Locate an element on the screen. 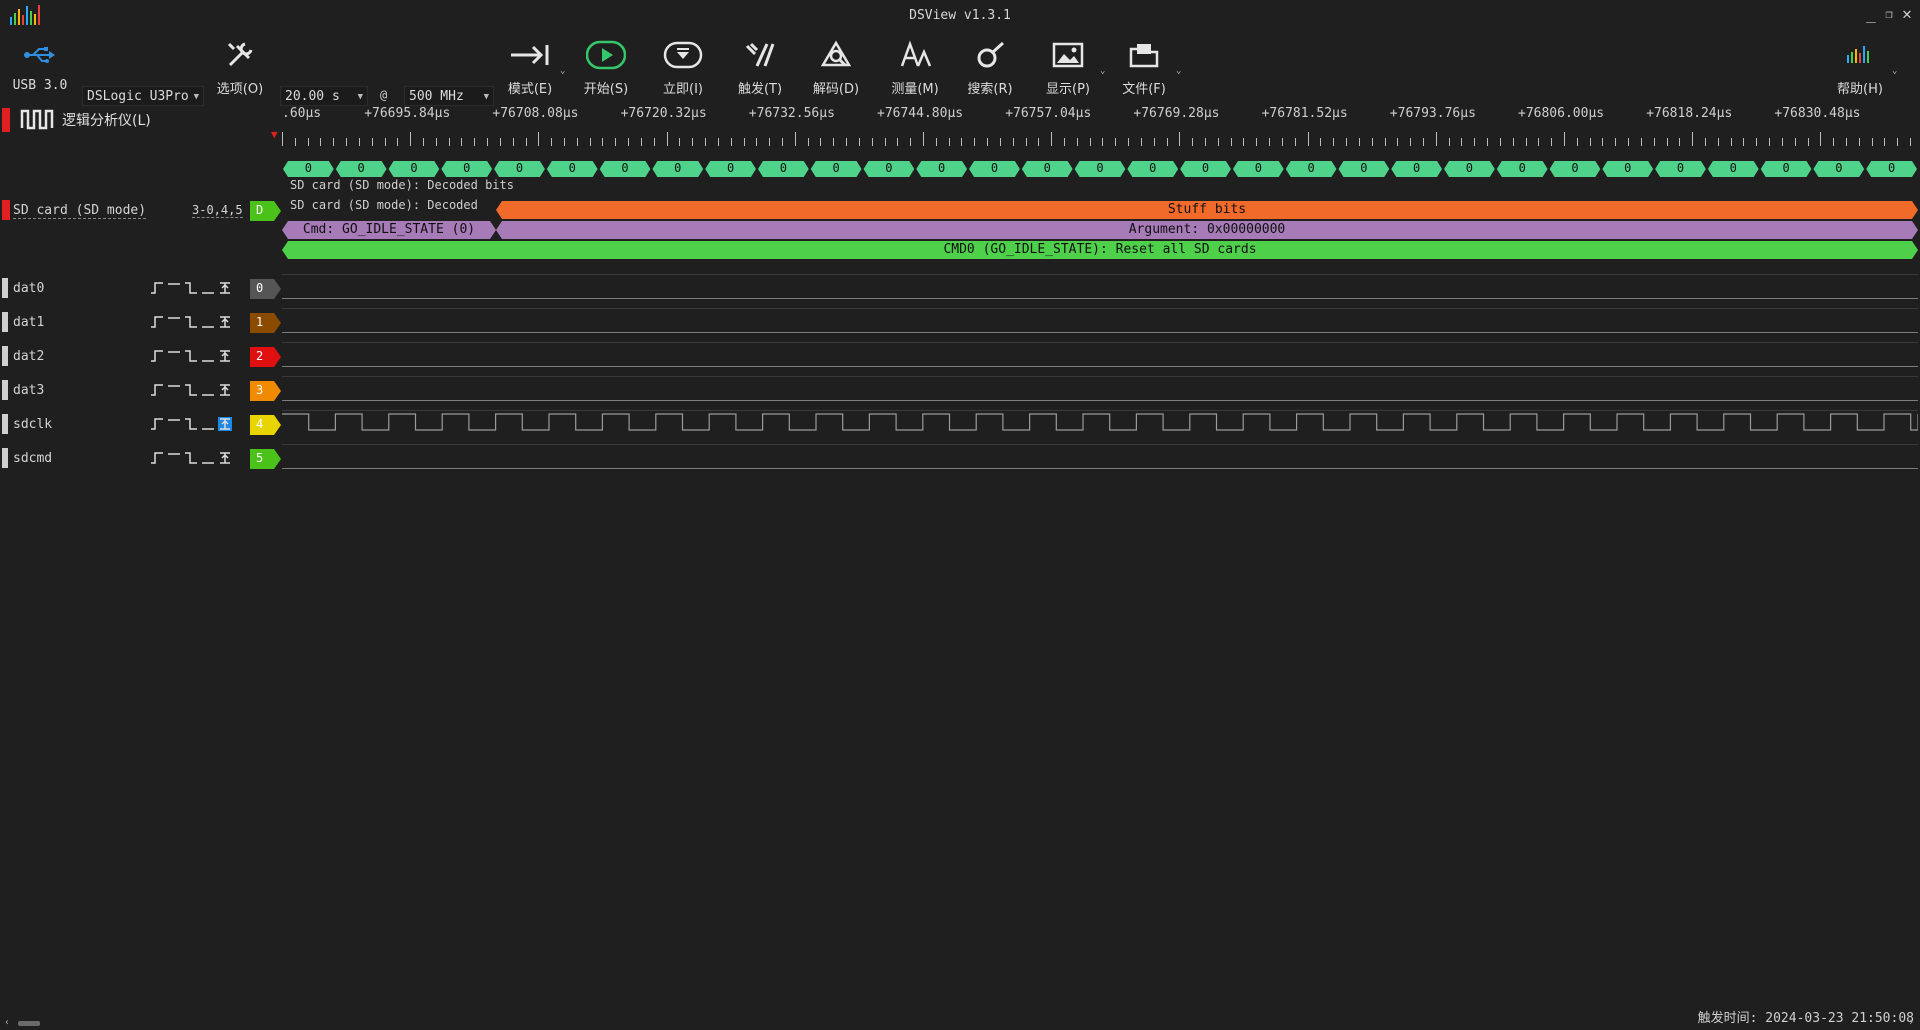  sdclk-waveform is located at coordinates (1100, 422).